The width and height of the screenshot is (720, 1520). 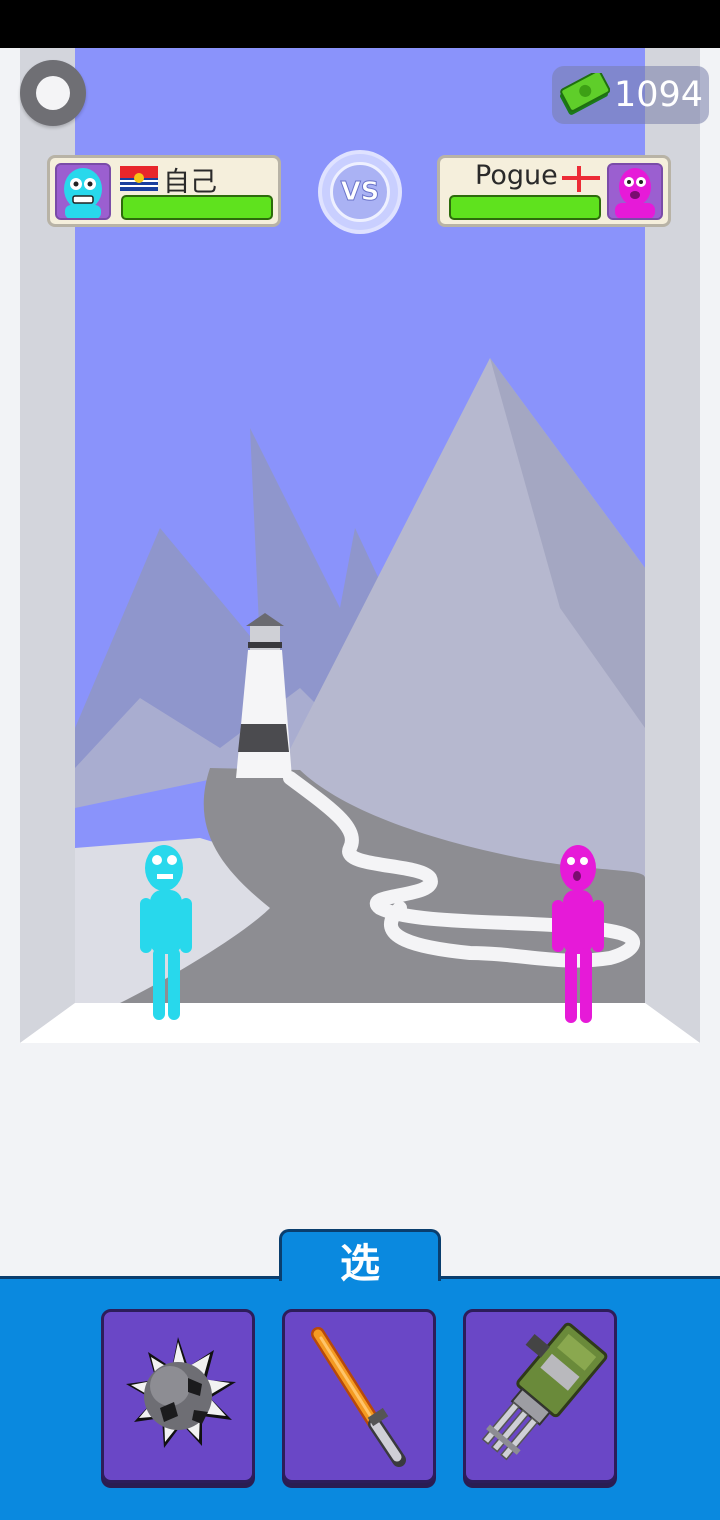 I want to click on money-counter: 1094, so click(x=630, y=95).